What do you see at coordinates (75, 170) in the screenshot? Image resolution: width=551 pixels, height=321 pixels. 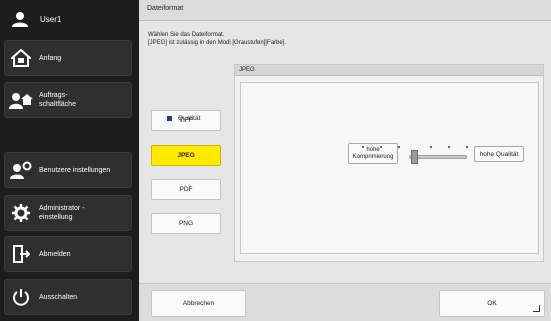 I see `sidebar-item-label: Benutzere instellungen` at bounding box center [75, 170].